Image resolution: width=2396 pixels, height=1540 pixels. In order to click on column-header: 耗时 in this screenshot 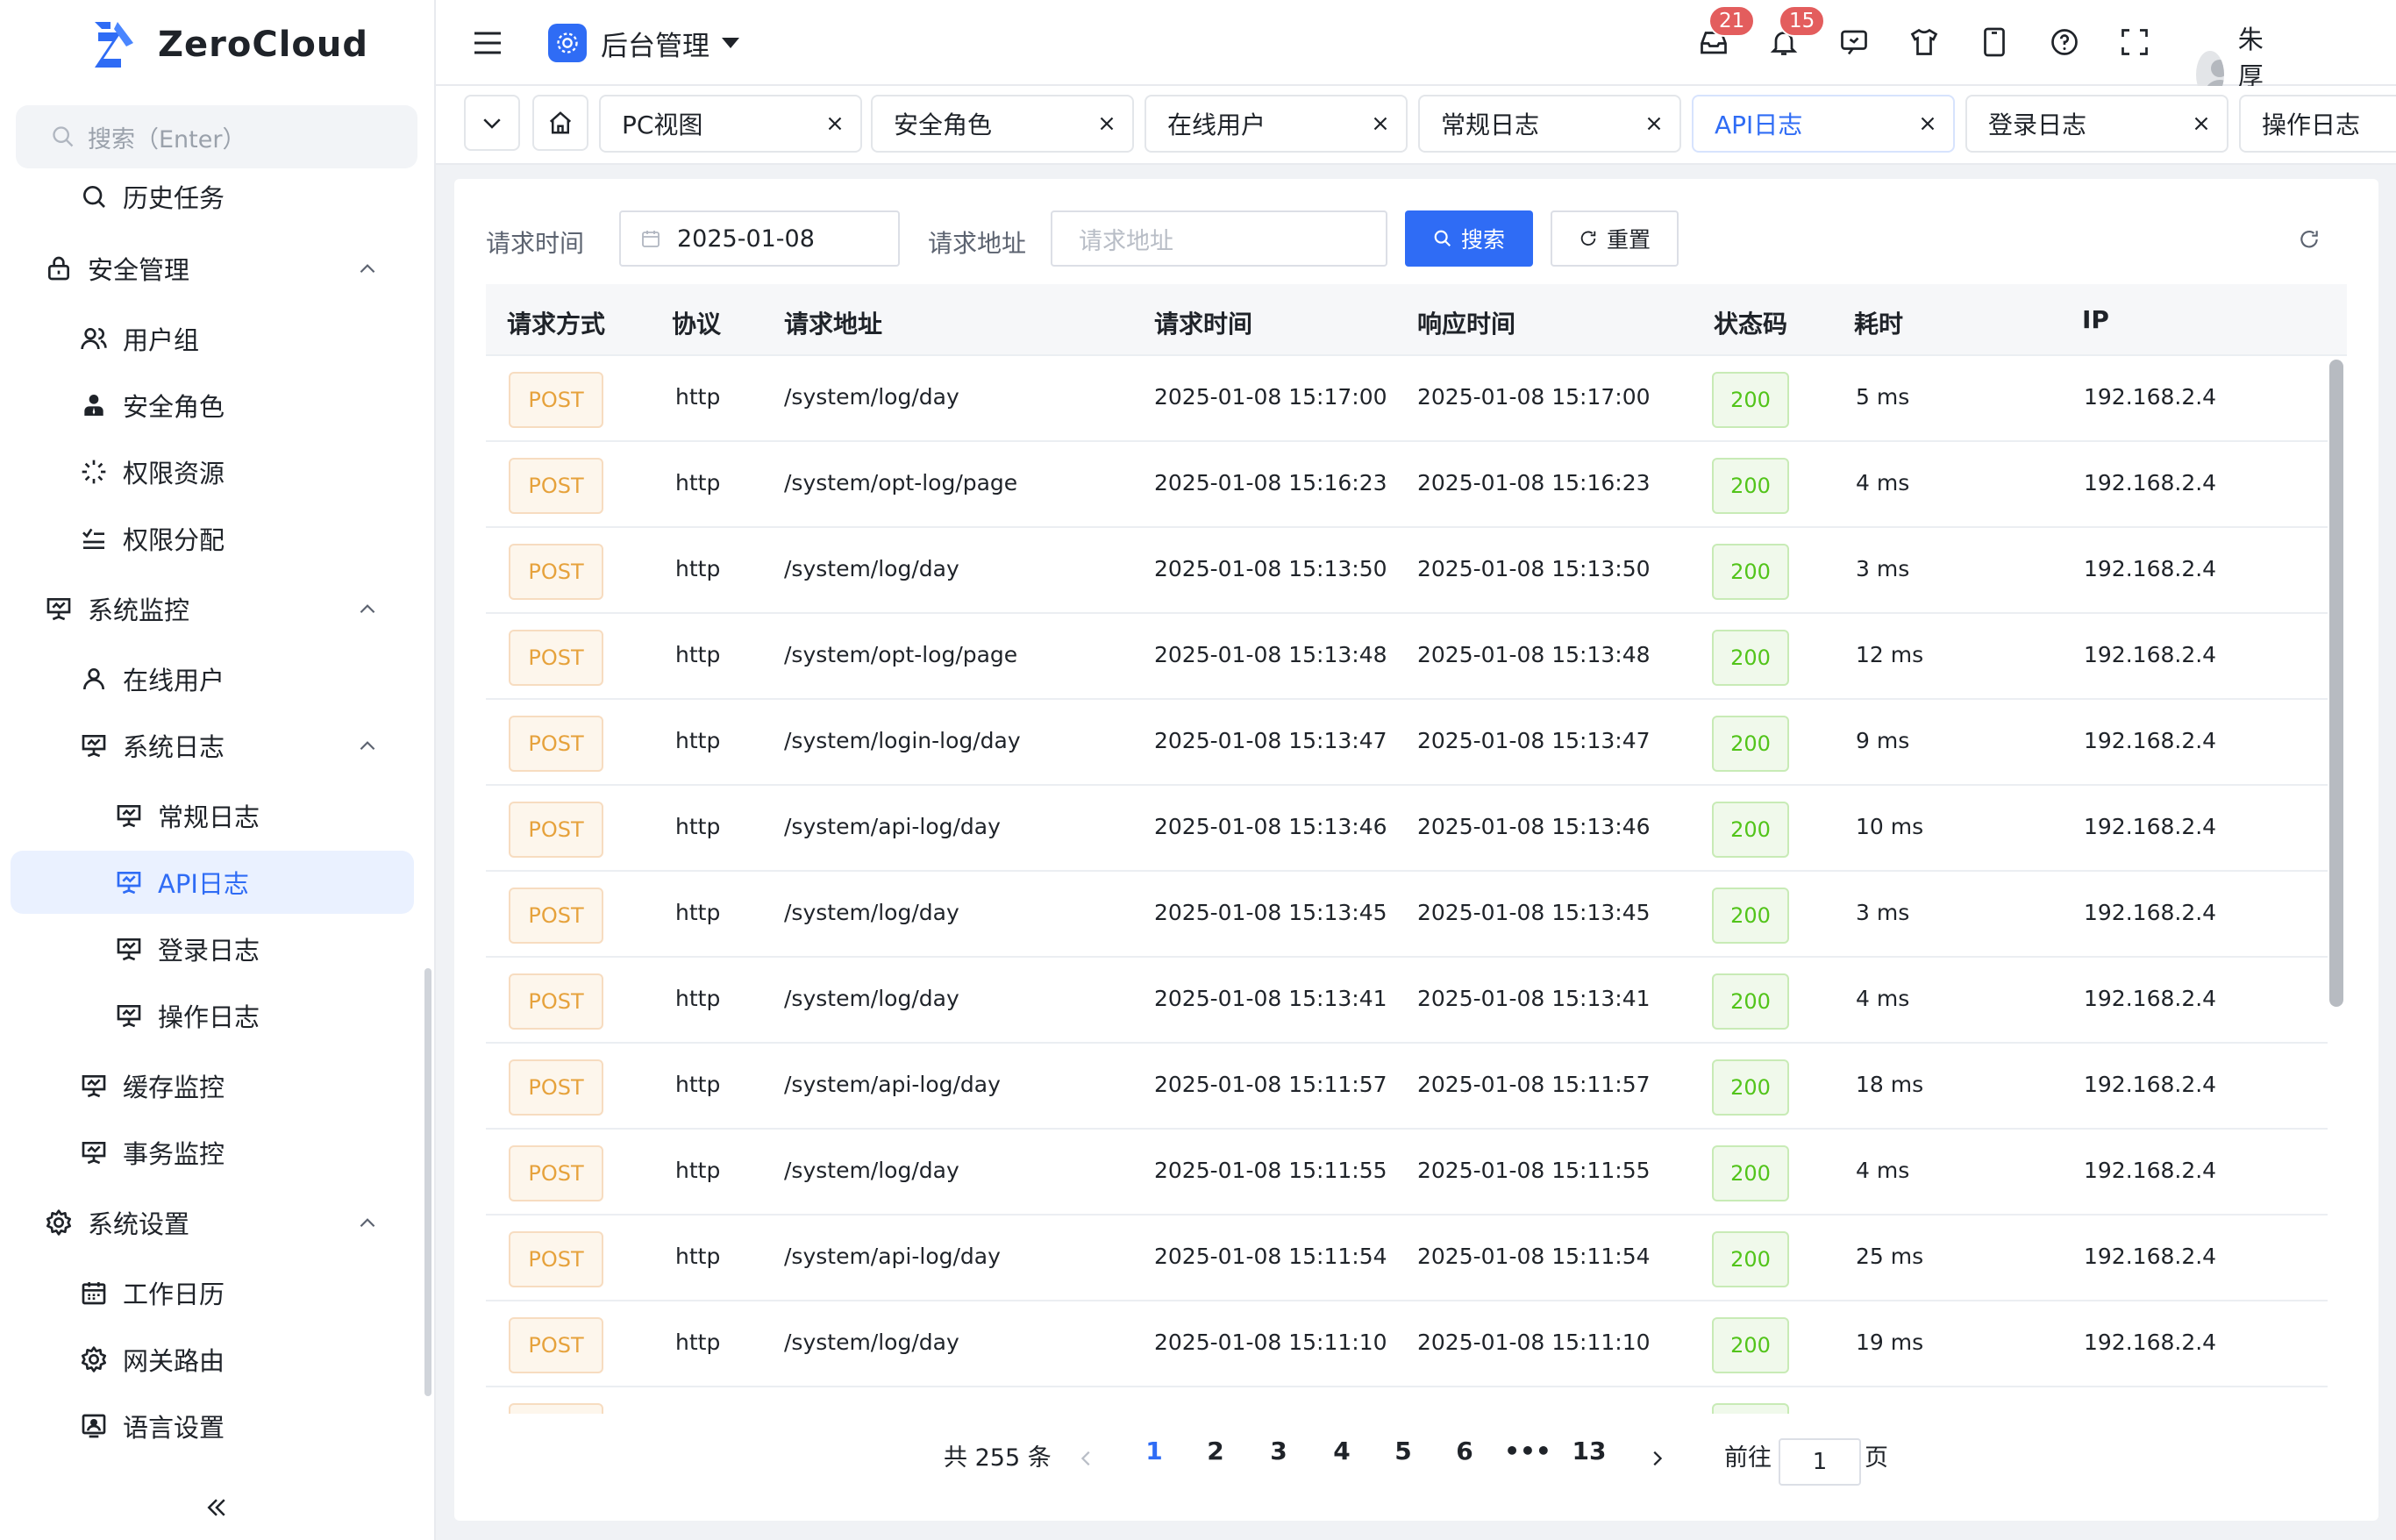, I will do `click(1879, 322)`.